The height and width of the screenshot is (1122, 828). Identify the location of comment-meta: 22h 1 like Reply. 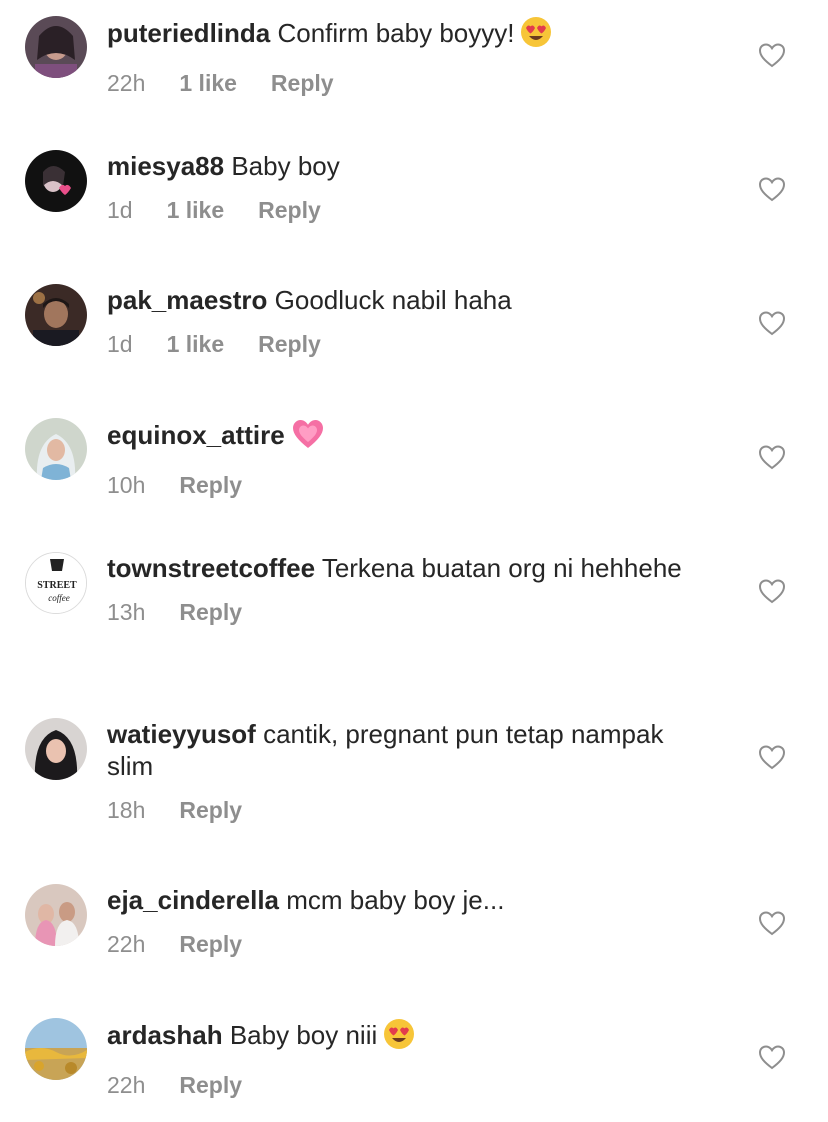
(407, 83).